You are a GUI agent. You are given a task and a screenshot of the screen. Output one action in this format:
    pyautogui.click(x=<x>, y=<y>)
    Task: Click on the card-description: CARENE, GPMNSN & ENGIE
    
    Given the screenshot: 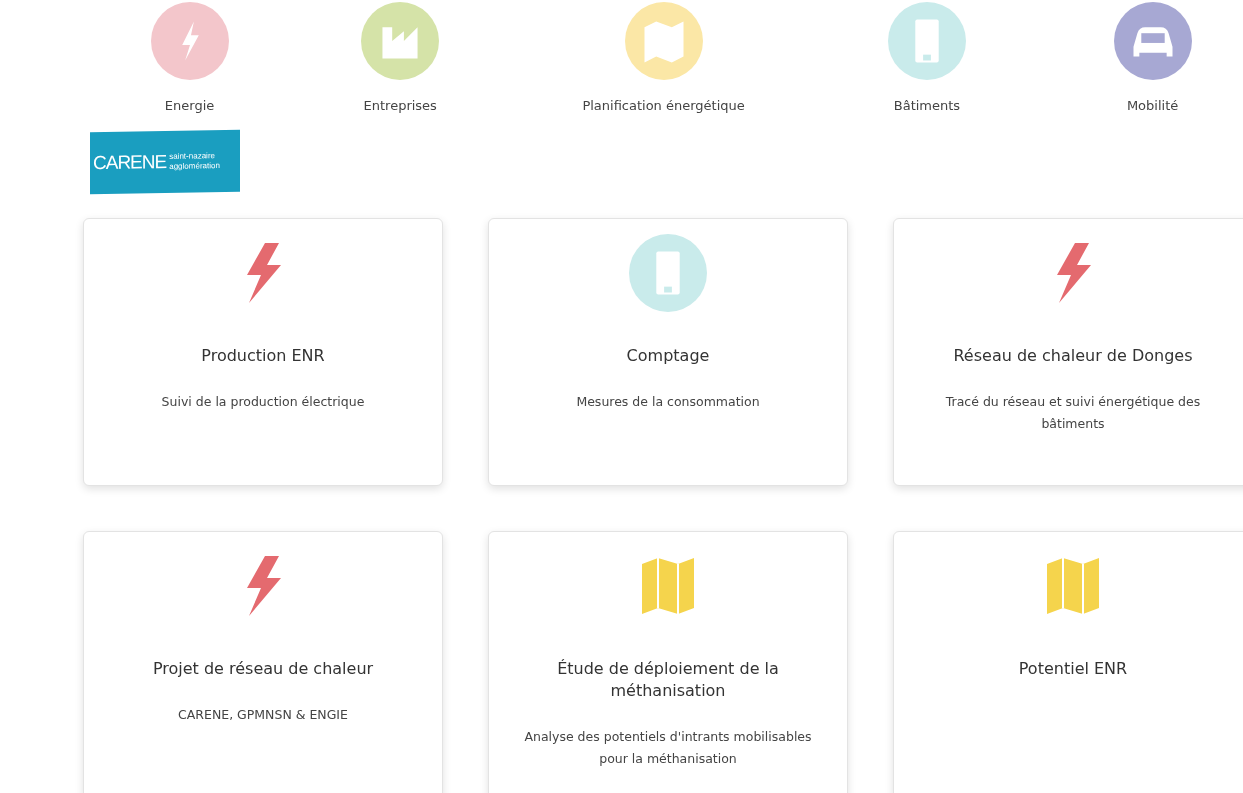 What is the action you would take?
    pyautogui.click(x=263, y=715)
    